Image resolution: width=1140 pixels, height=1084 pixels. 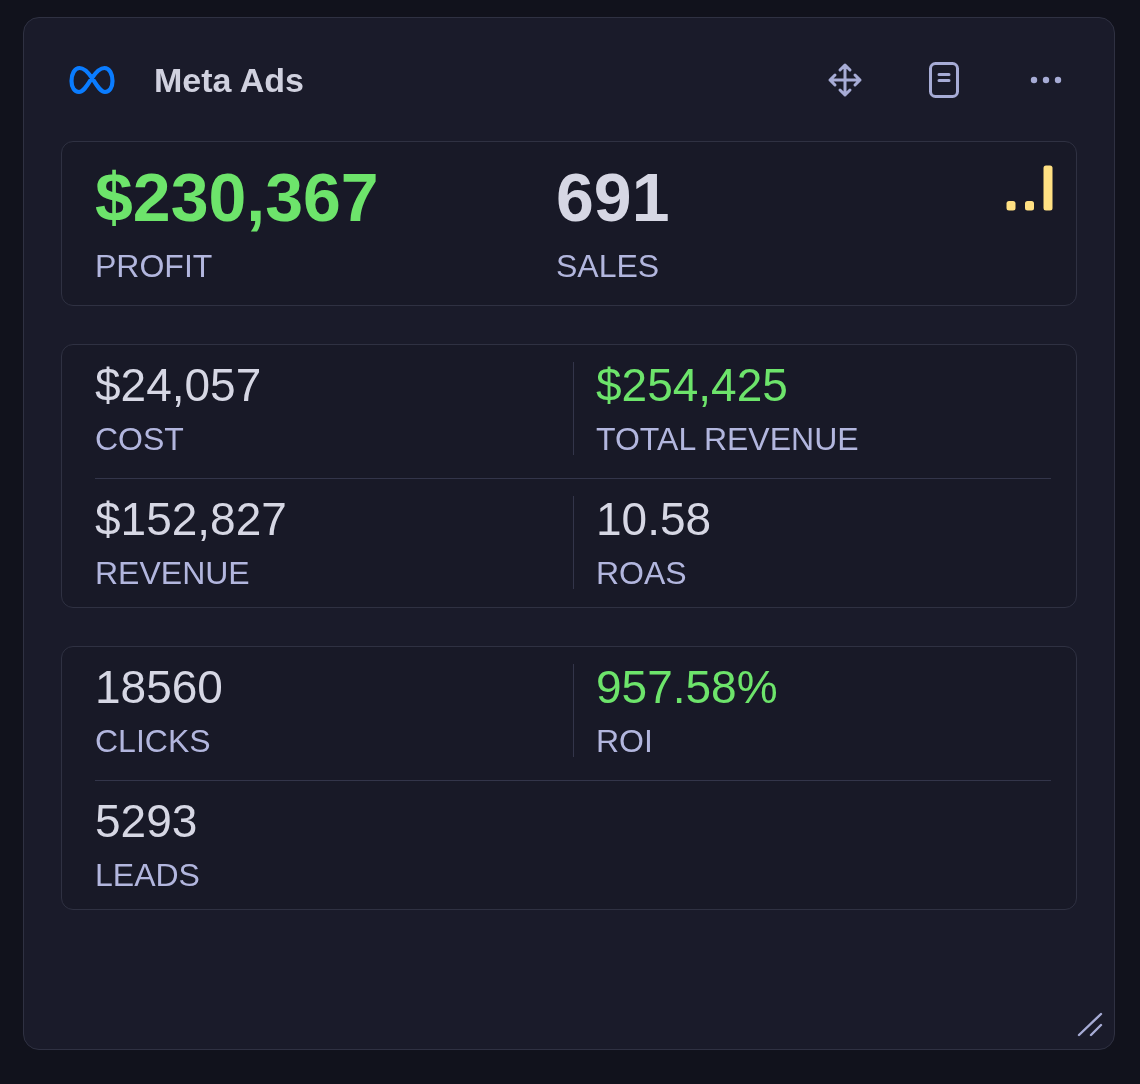 I want to click on metric-label: LEADS, so click(x=147, y=875).